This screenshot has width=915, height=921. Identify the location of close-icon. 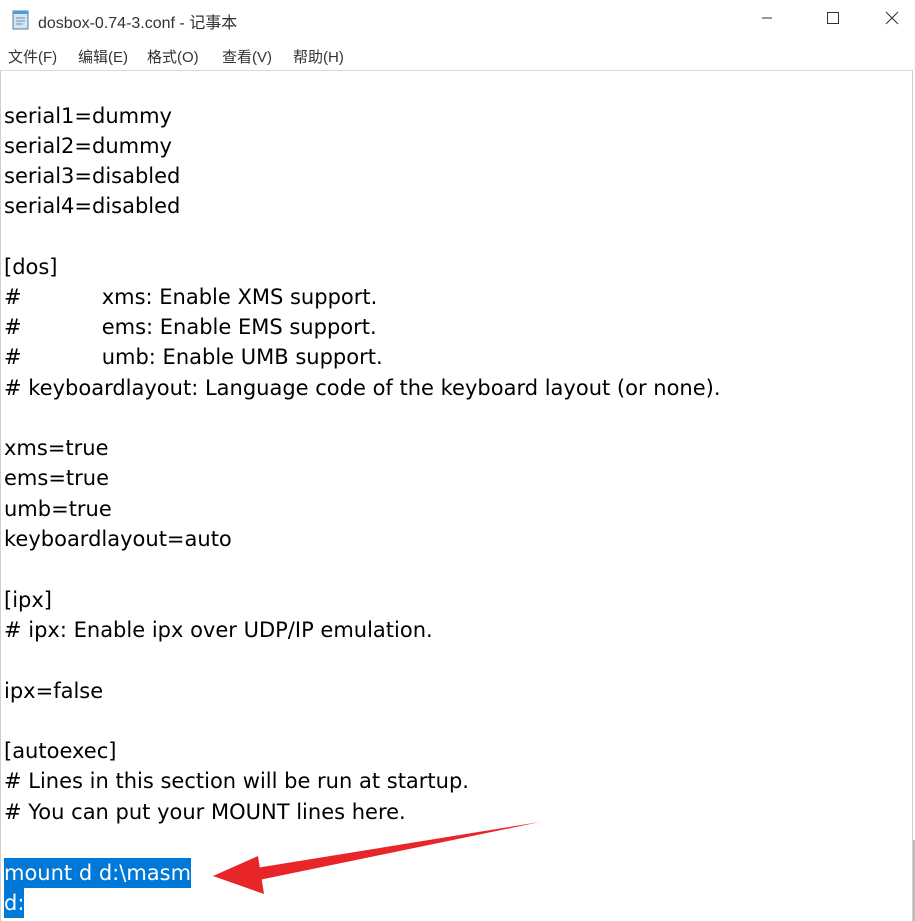
(892, 20).